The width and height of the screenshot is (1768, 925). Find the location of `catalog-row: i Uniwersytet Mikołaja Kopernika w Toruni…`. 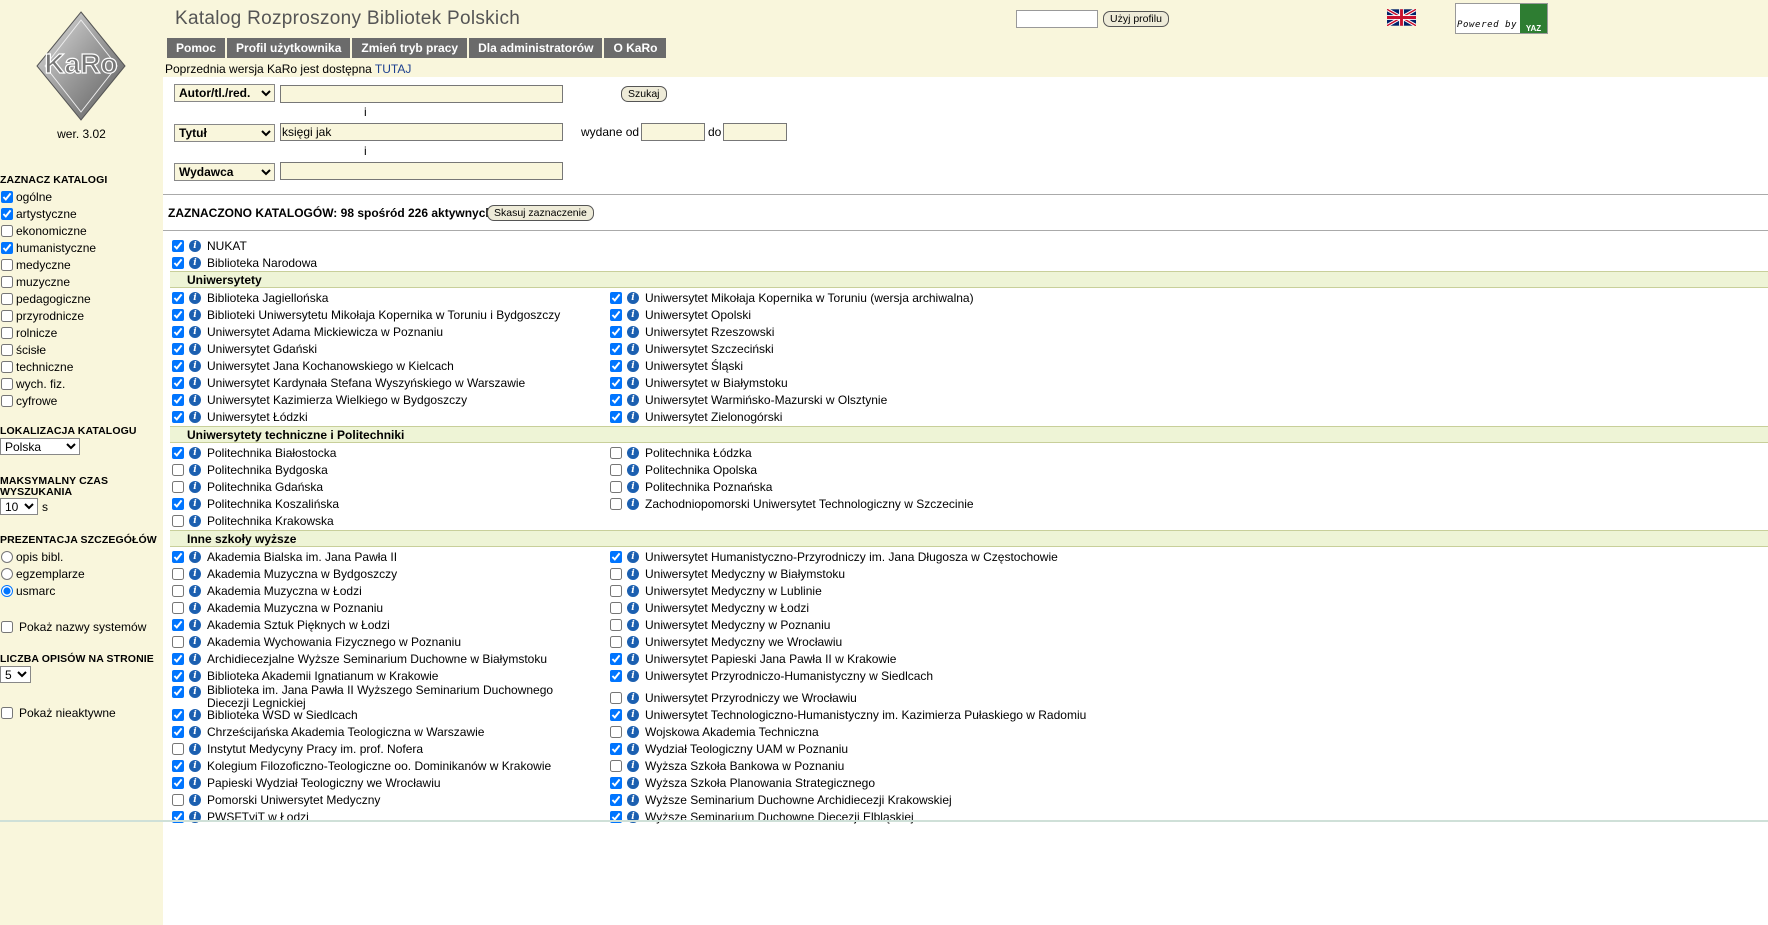

catalog-row: i Uniwersytet Mikołaja Kopernika w Toruni… is located at coordinates (792, 297).